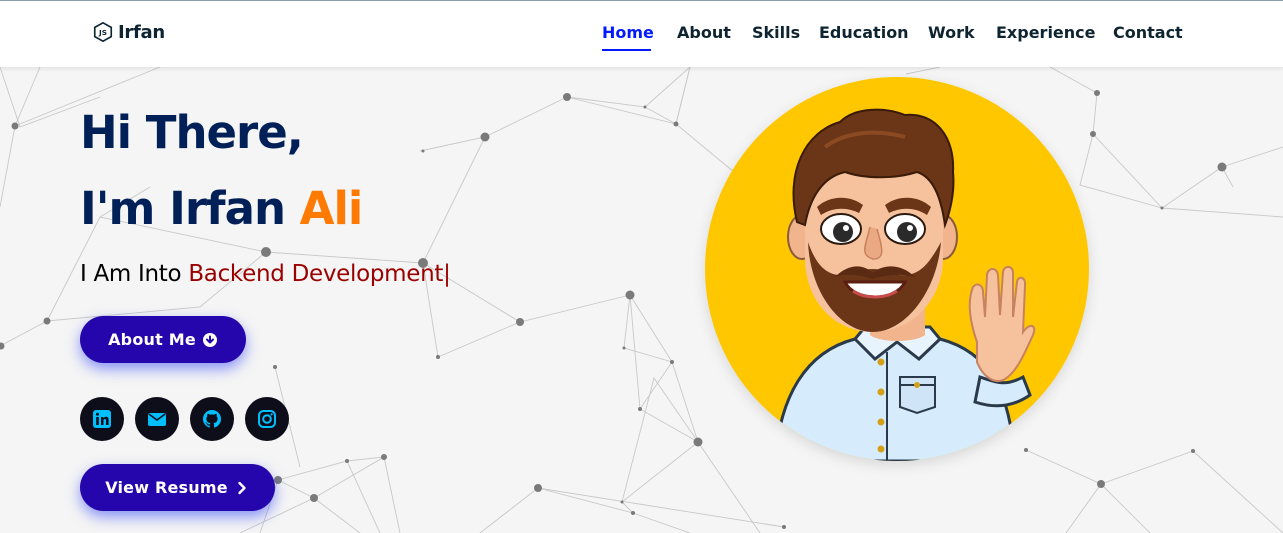 This screenshot has width=1283, height=533. What do you see at coordinates (331, 208) in the screenshot?
I see `hero-name-accent: Ali` at bounding box center [331, 208].